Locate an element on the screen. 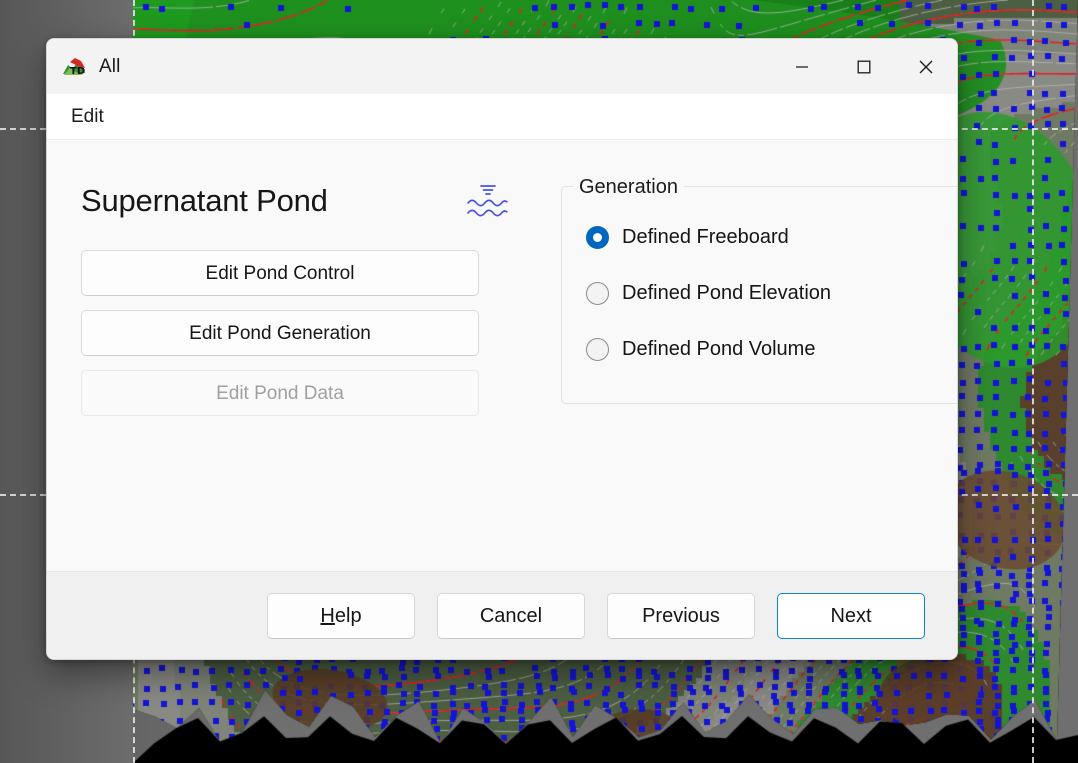 The width and height of the screenshot is (1078, 763). radio-label: Defined Pond Elevation is located at coordinates (727, 292).